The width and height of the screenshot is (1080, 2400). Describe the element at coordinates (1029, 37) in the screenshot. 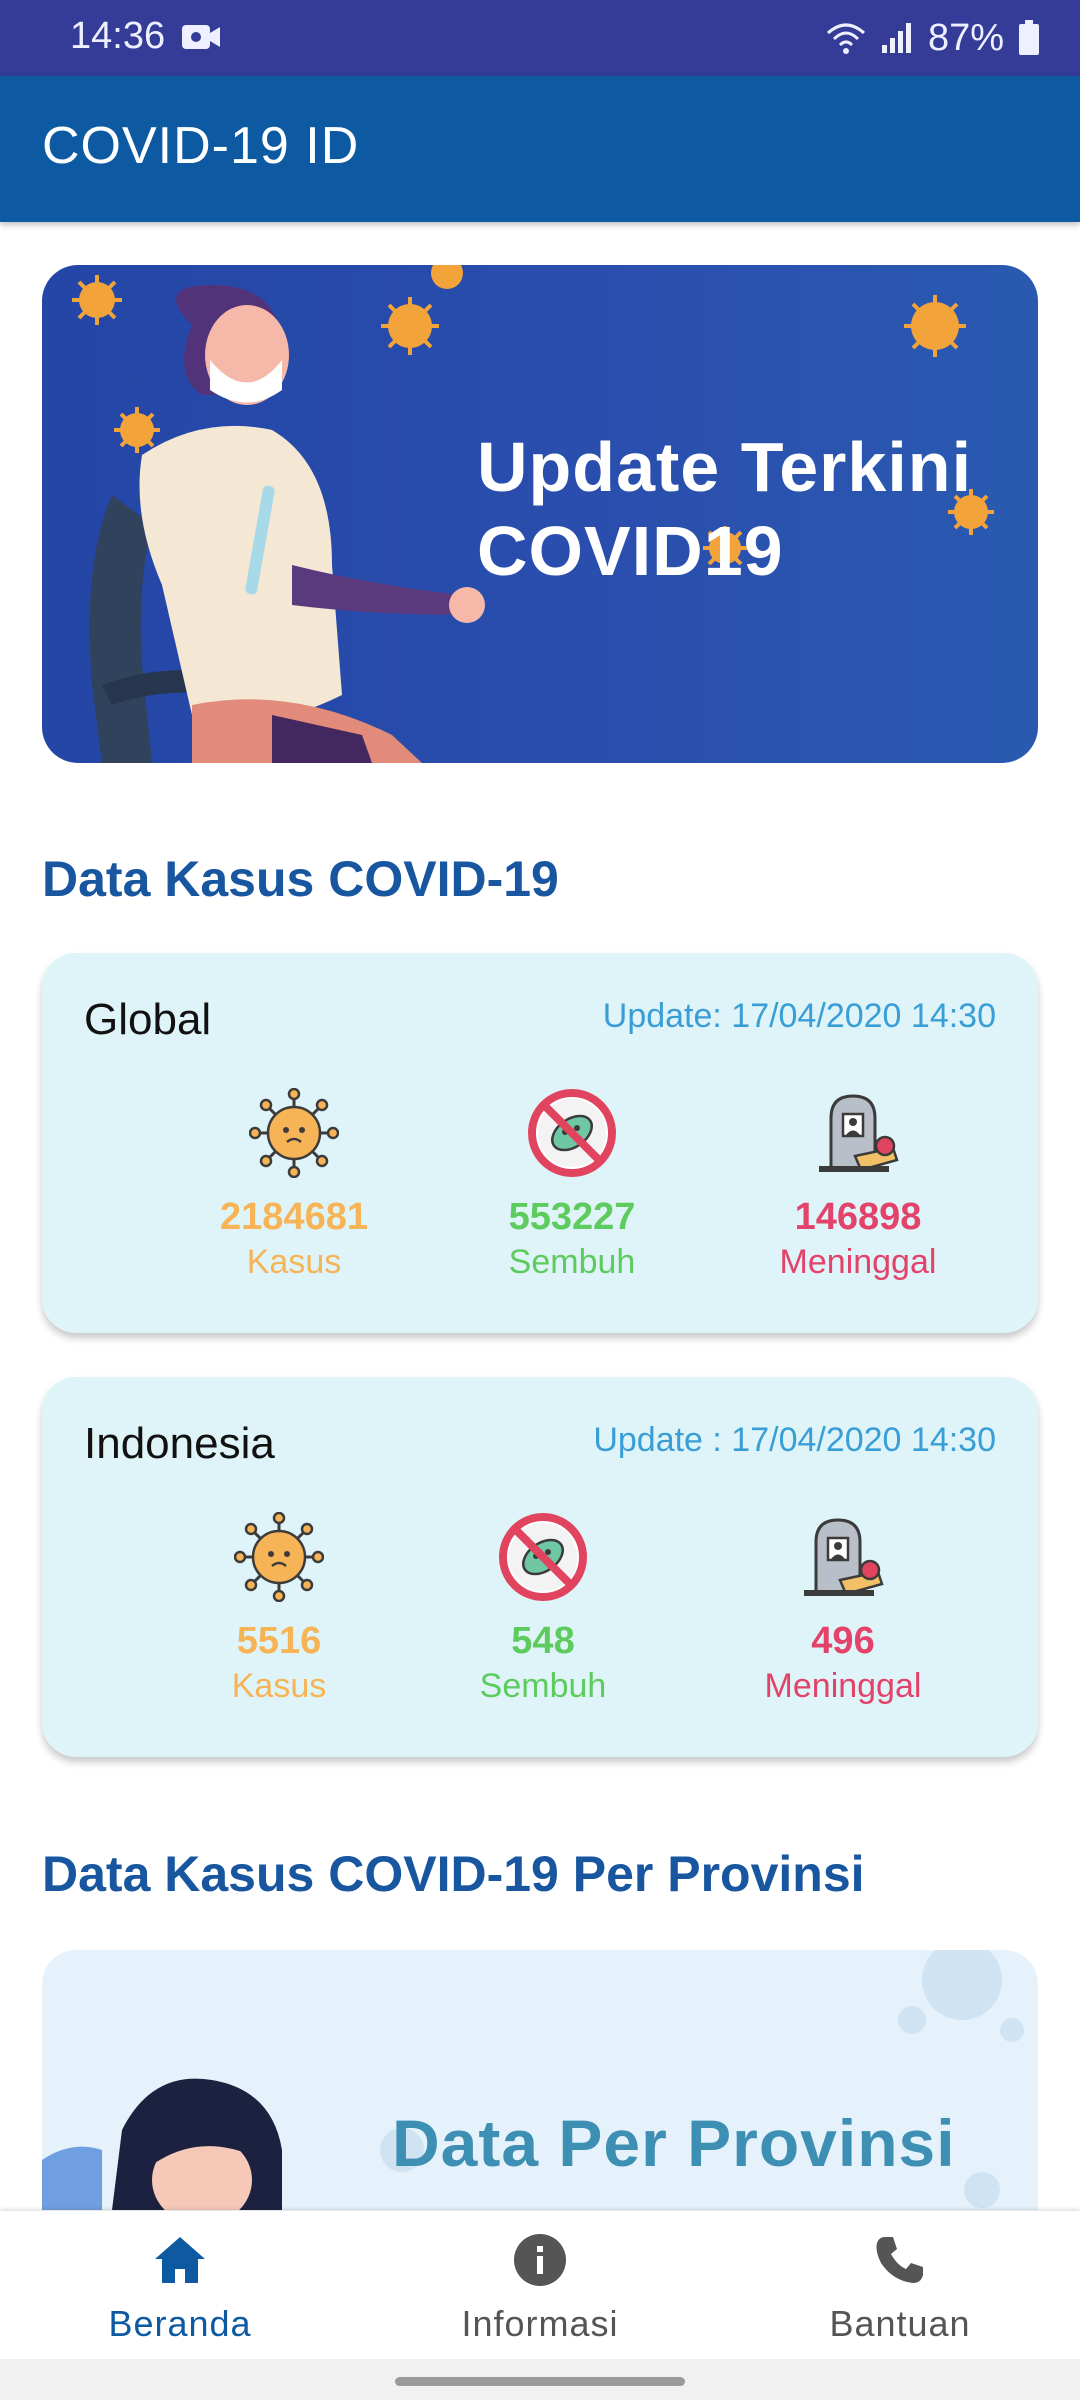

I see `battery-icon` at that location.